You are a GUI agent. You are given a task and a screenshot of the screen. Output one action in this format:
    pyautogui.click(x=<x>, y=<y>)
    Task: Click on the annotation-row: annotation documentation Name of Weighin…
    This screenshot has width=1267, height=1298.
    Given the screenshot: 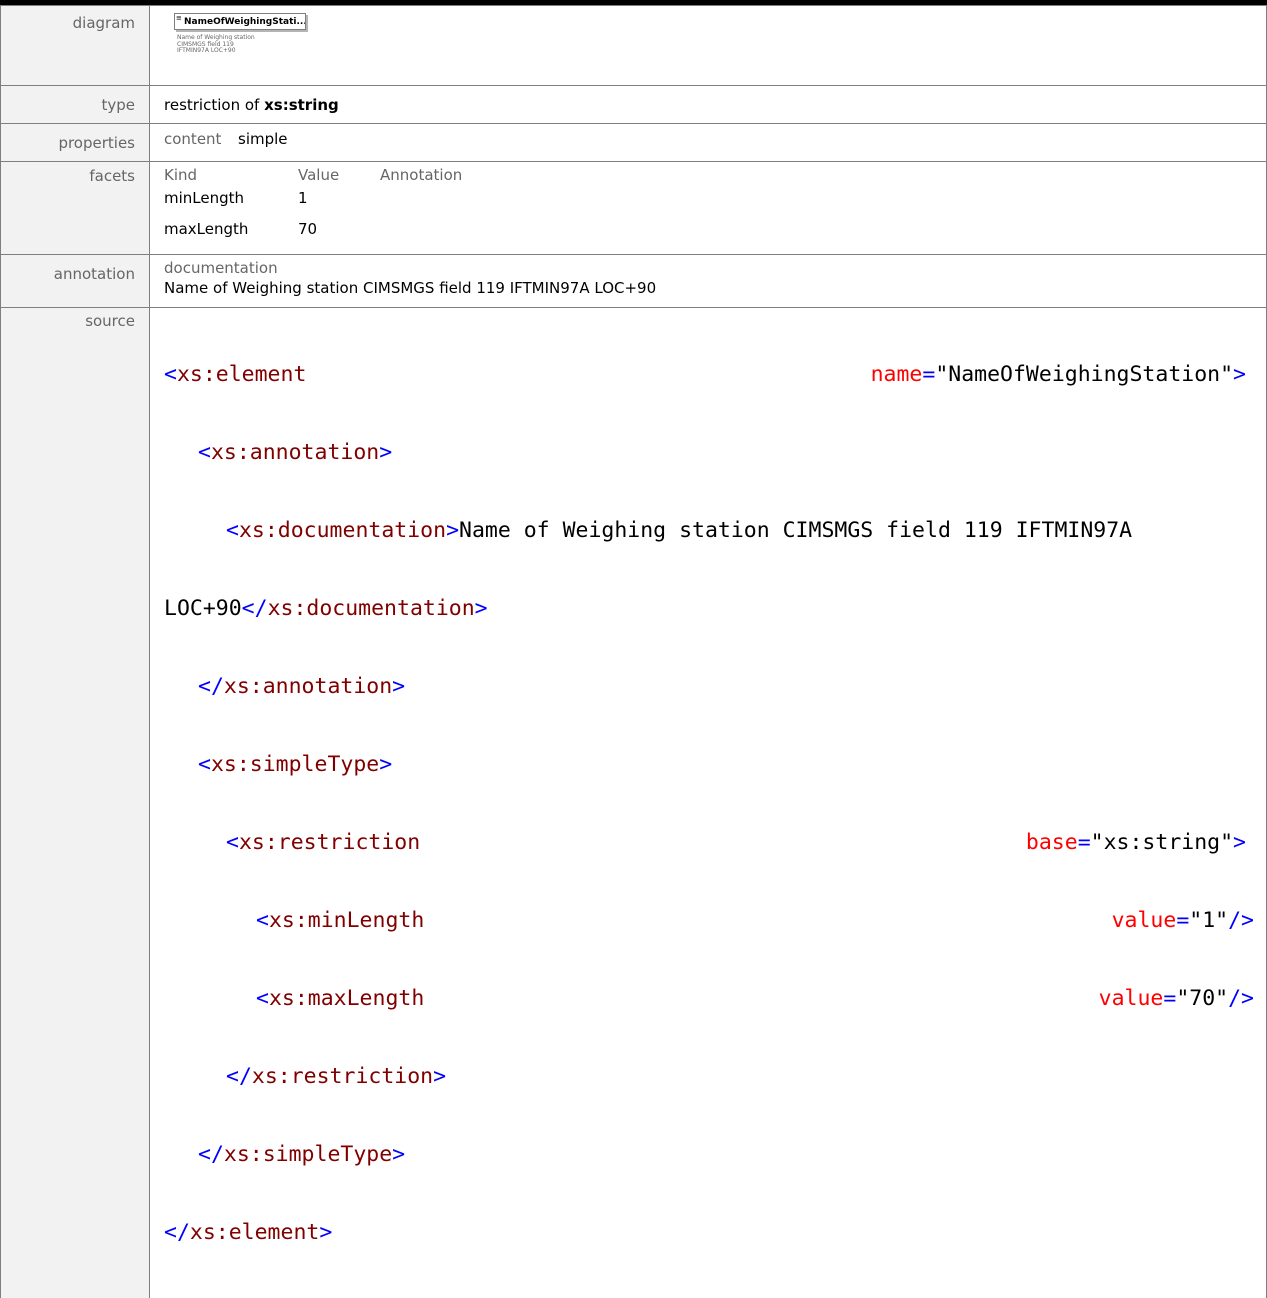 What is the action you would take?
    pyautogui.click(x=634, y=281)
    